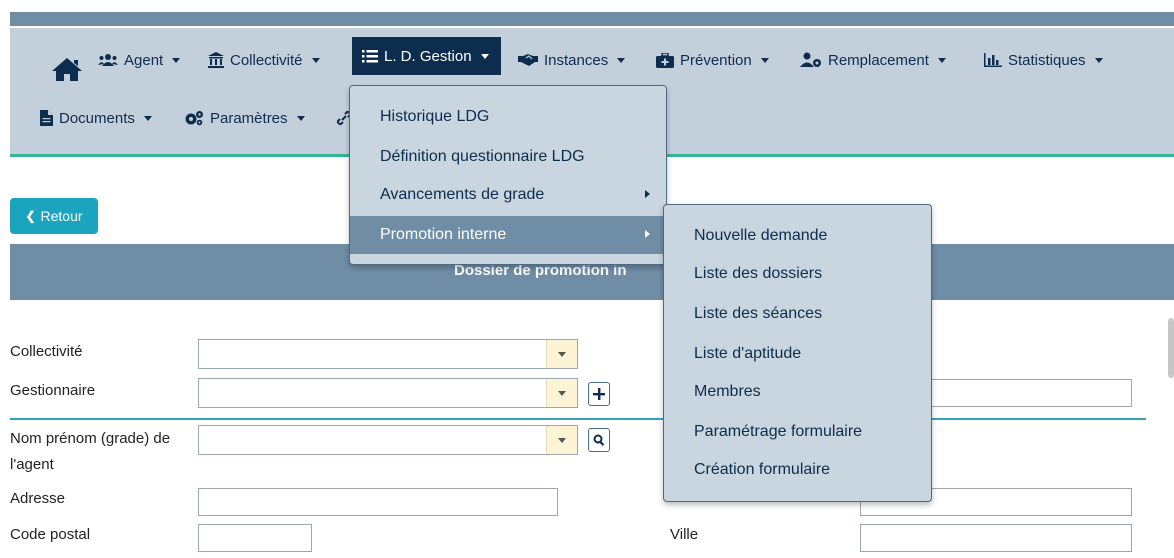  I want to click on users-icon, so click(108, 60).